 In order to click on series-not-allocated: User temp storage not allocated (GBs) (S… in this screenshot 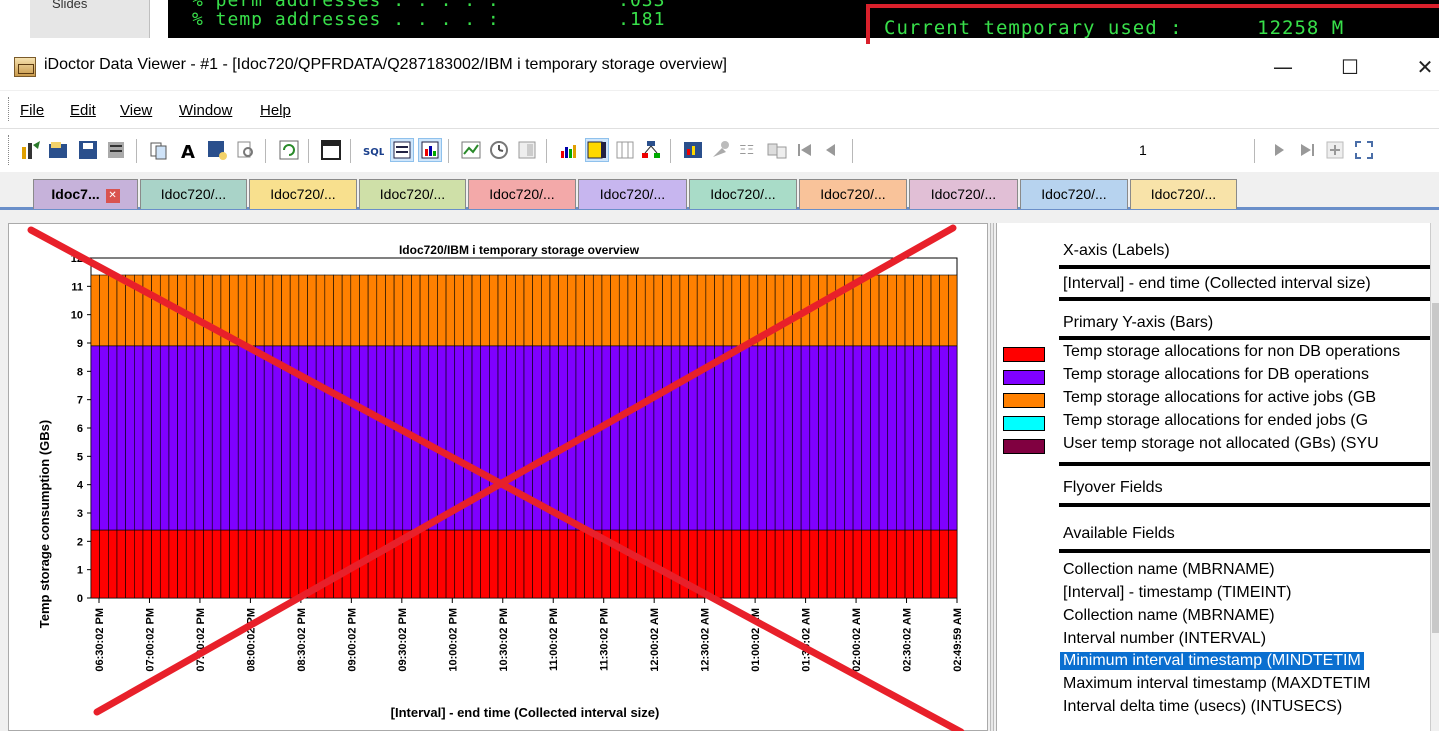, I will do `click(1221, 444)`.